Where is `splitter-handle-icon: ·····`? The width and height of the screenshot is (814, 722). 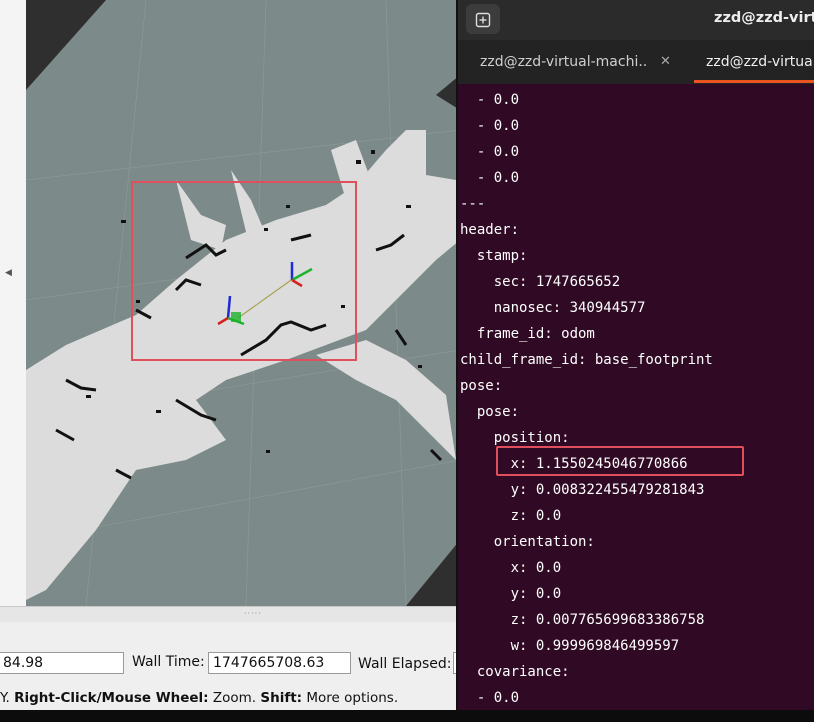 splitter-handle-icon: ····· is located at coordinates (253, 613).